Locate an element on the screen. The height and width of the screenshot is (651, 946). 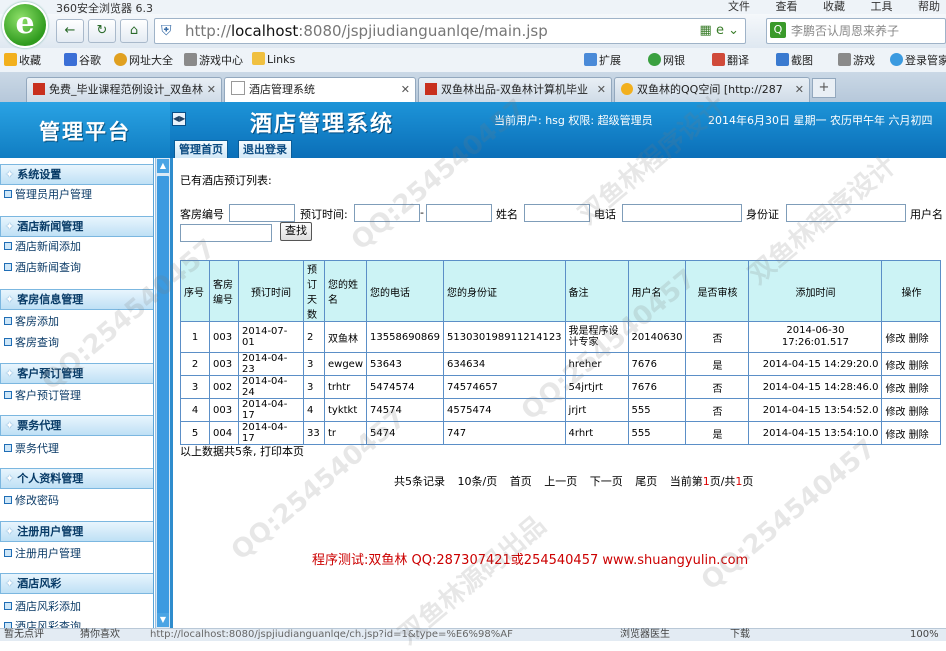
bookmark-games: 游戏中心 is located at coordinates (213, 60).